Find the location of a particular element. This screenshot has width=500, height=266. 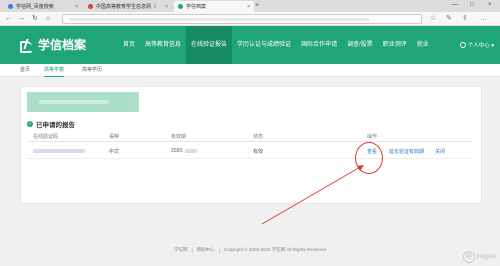

new-tab-button: + is located at coordinates (257, 5).